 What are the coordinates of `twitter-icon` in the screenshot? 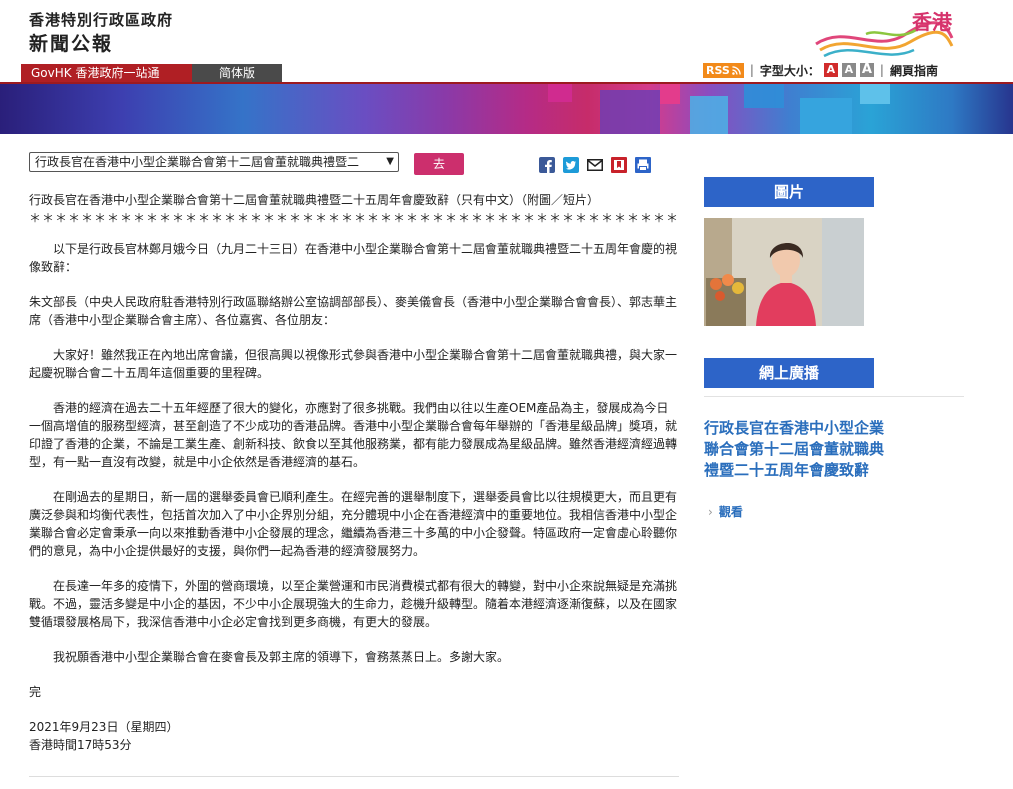 It's located at (571, 165).